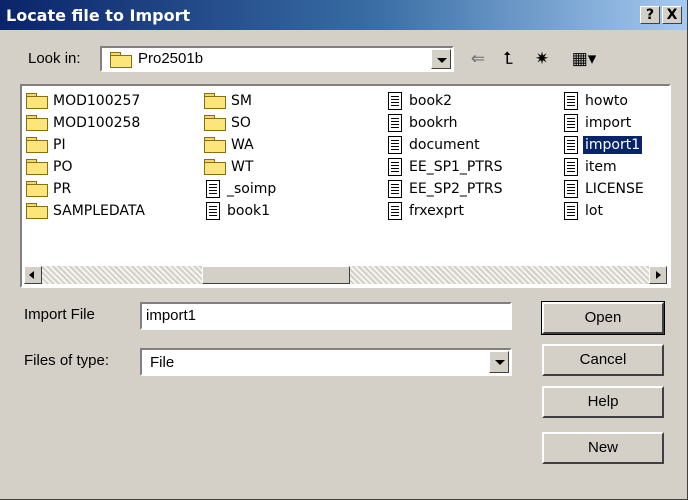 This screenshot has height=500, width=688. I want to click on file-item: LICENSE, so click(604, 189).